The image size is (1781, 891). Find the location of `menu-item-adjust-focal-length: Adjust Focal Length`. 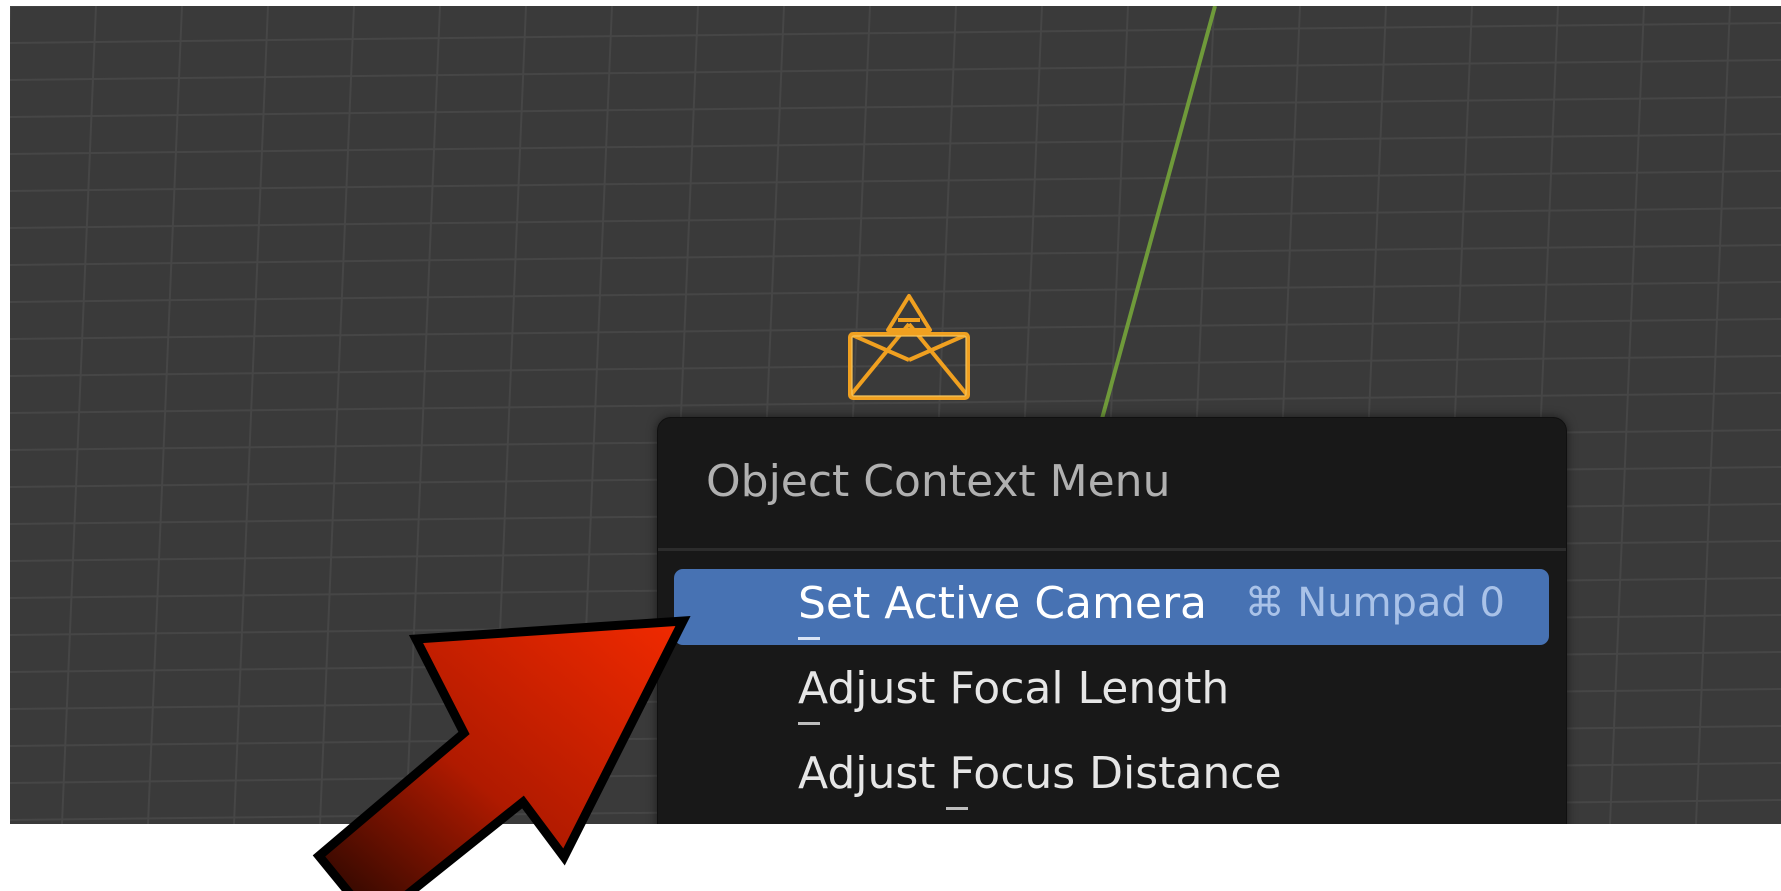

menu-item-adjust-focal-length: Adjust Focal Length is located at coordinates (1111, 692).